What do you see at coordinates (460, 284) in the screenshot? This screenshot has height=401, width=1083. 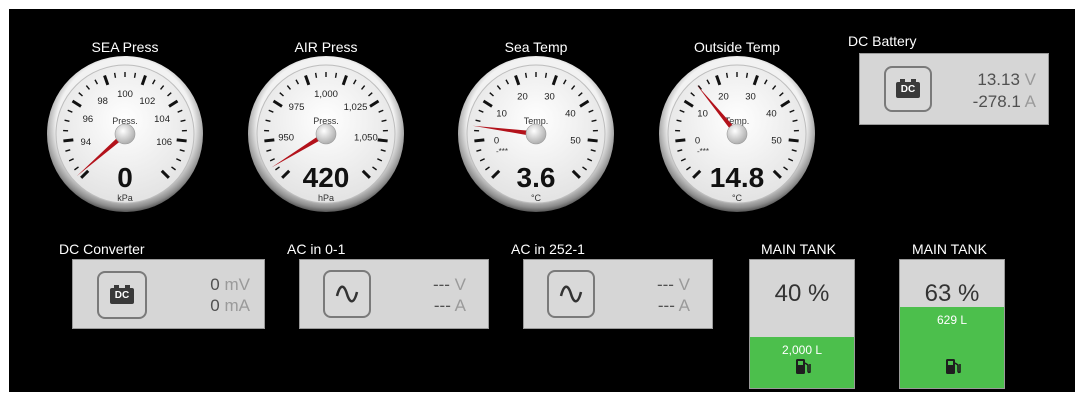 I see `ac-in-0-1-voltage-unit: V` at bounding box center [460, 284].